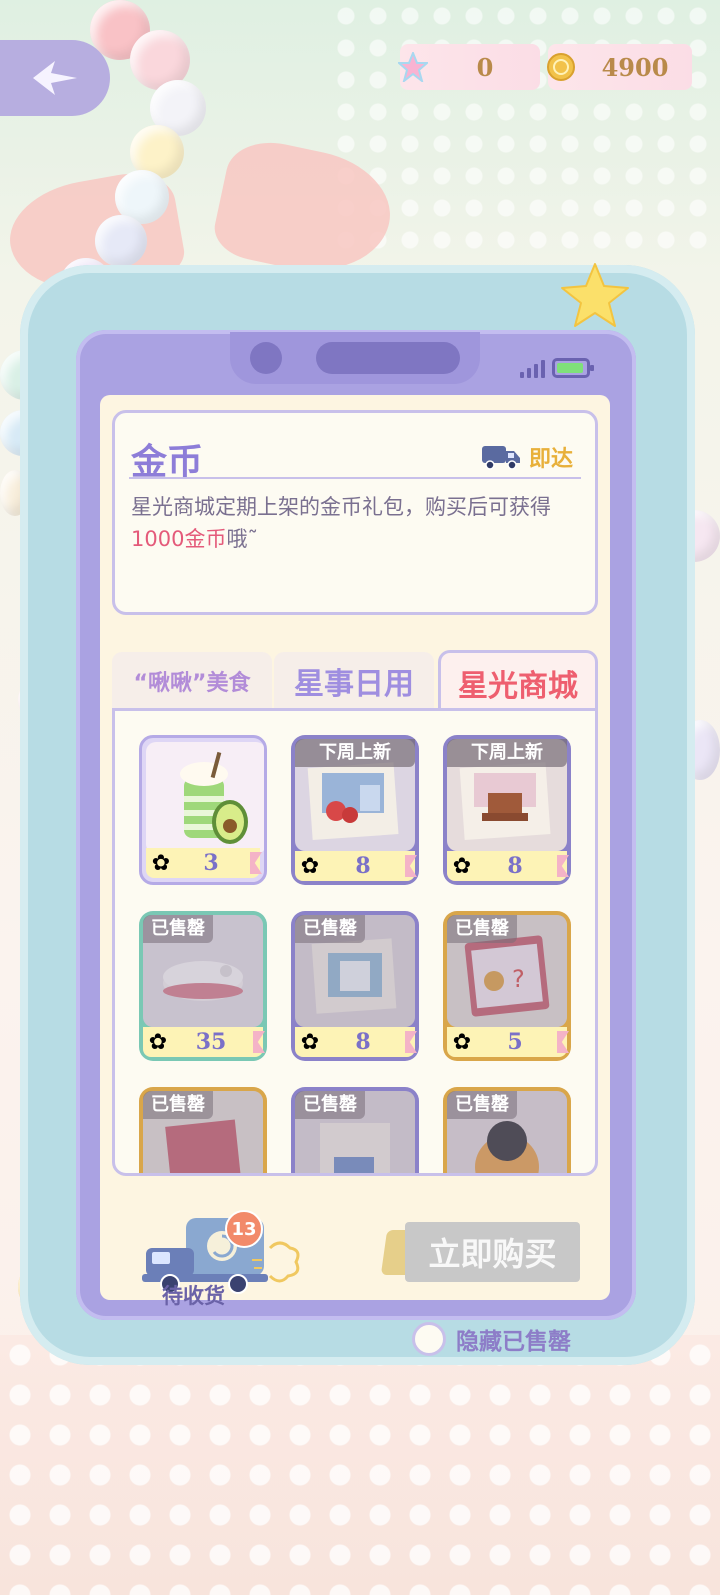 Image resolution: width=720 pixels, height=1595 pixels. Describe the element at coordinates (573, 368) in the screenshot. I see `battery-icon` at that location.